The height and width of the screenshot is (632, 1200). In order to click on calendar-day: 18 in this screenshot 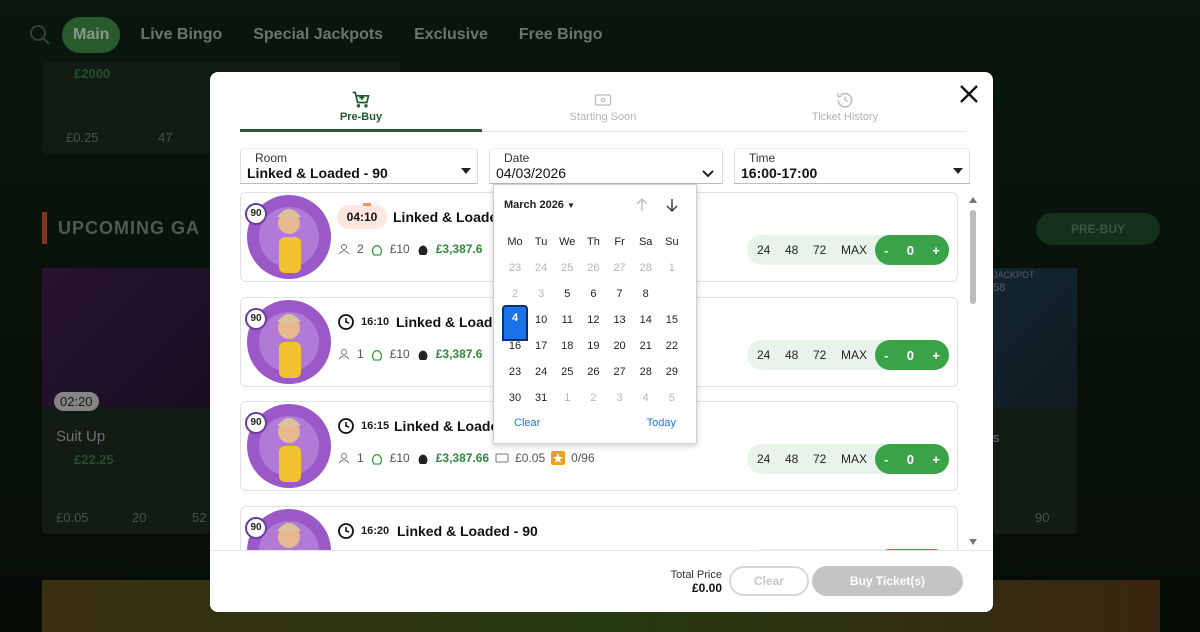, I will do `click(567, 346)`.